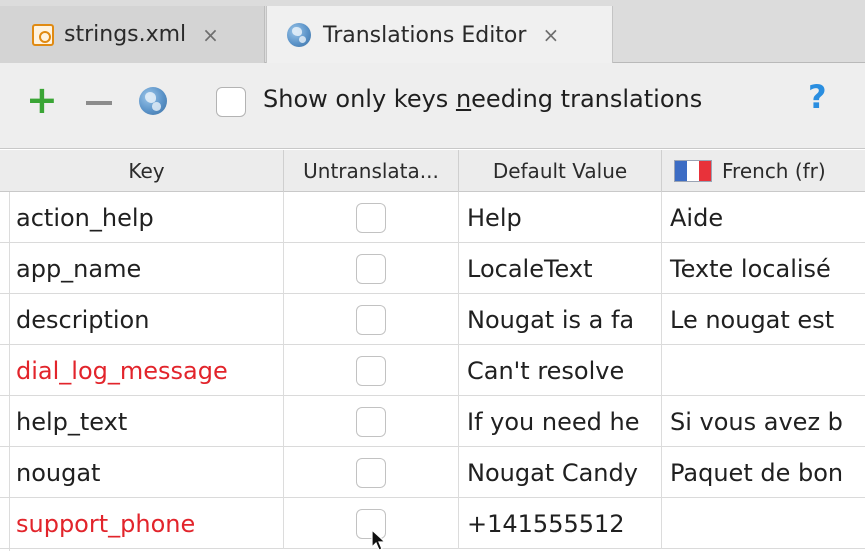  Describe the element at coordinates (147, 268) in the screenshot. I see `key-cell: app_name` at that location.